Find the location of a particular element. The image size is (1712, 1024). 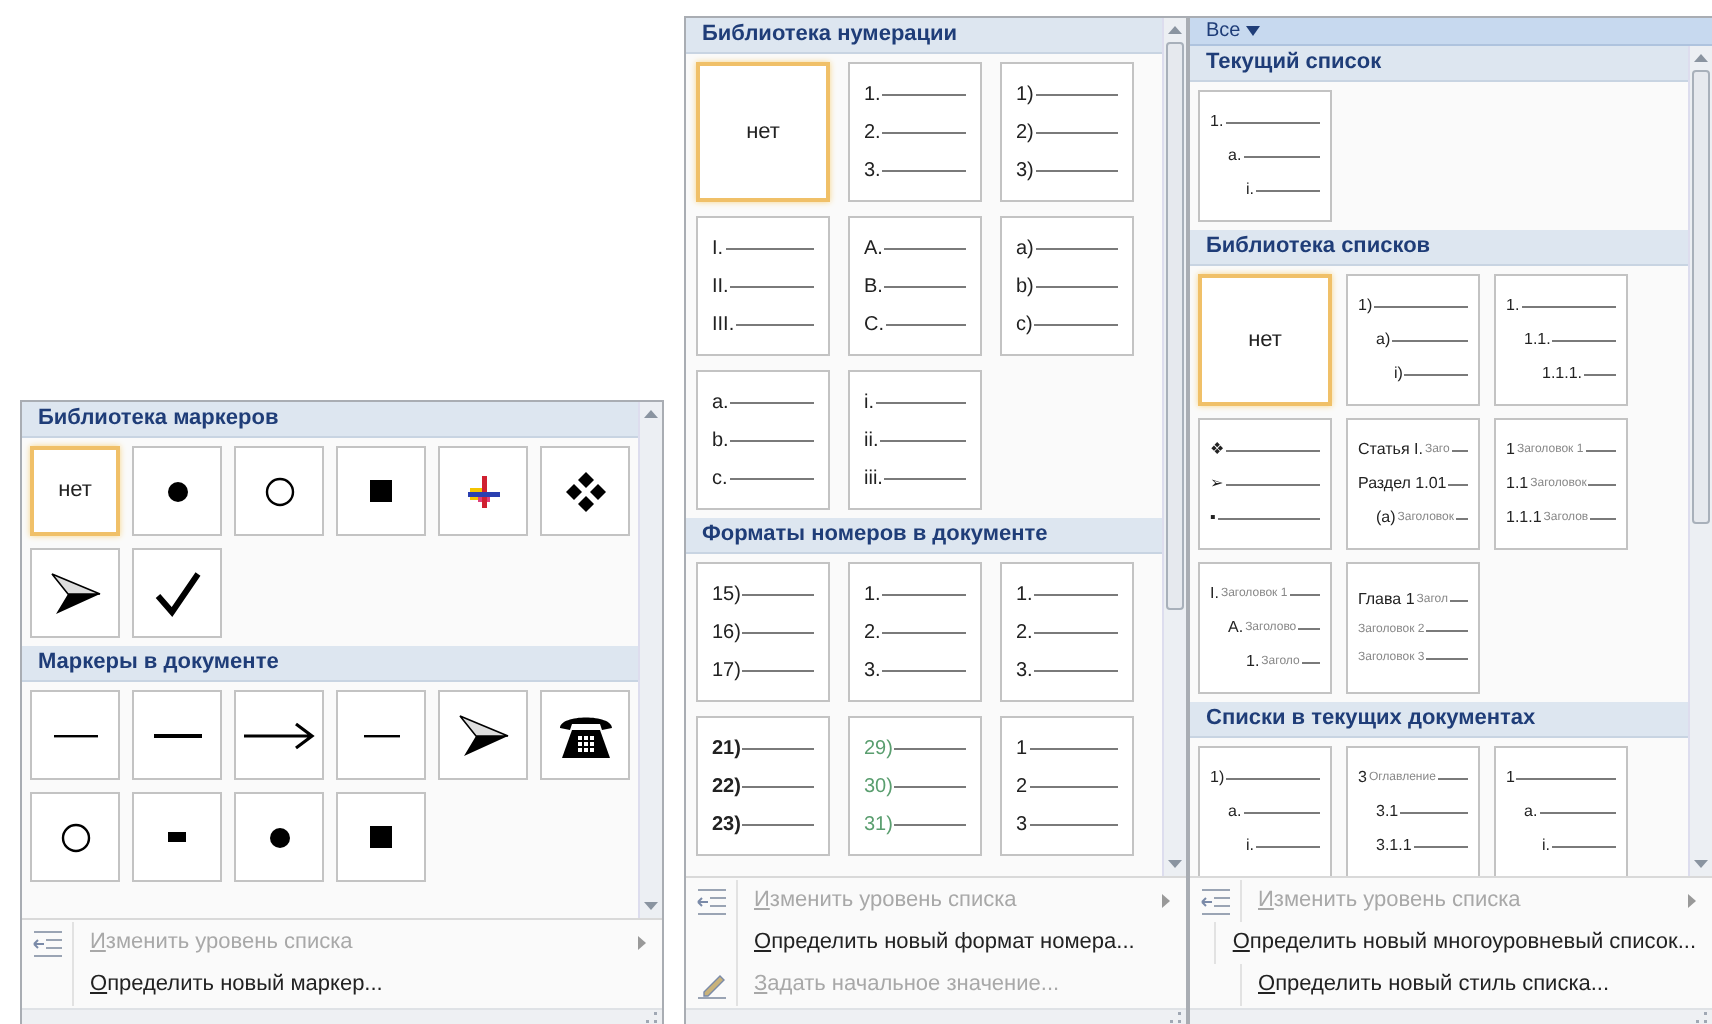

list-style-tile: ❖ ➢ ▪ is located at coordinates (1265, 484).